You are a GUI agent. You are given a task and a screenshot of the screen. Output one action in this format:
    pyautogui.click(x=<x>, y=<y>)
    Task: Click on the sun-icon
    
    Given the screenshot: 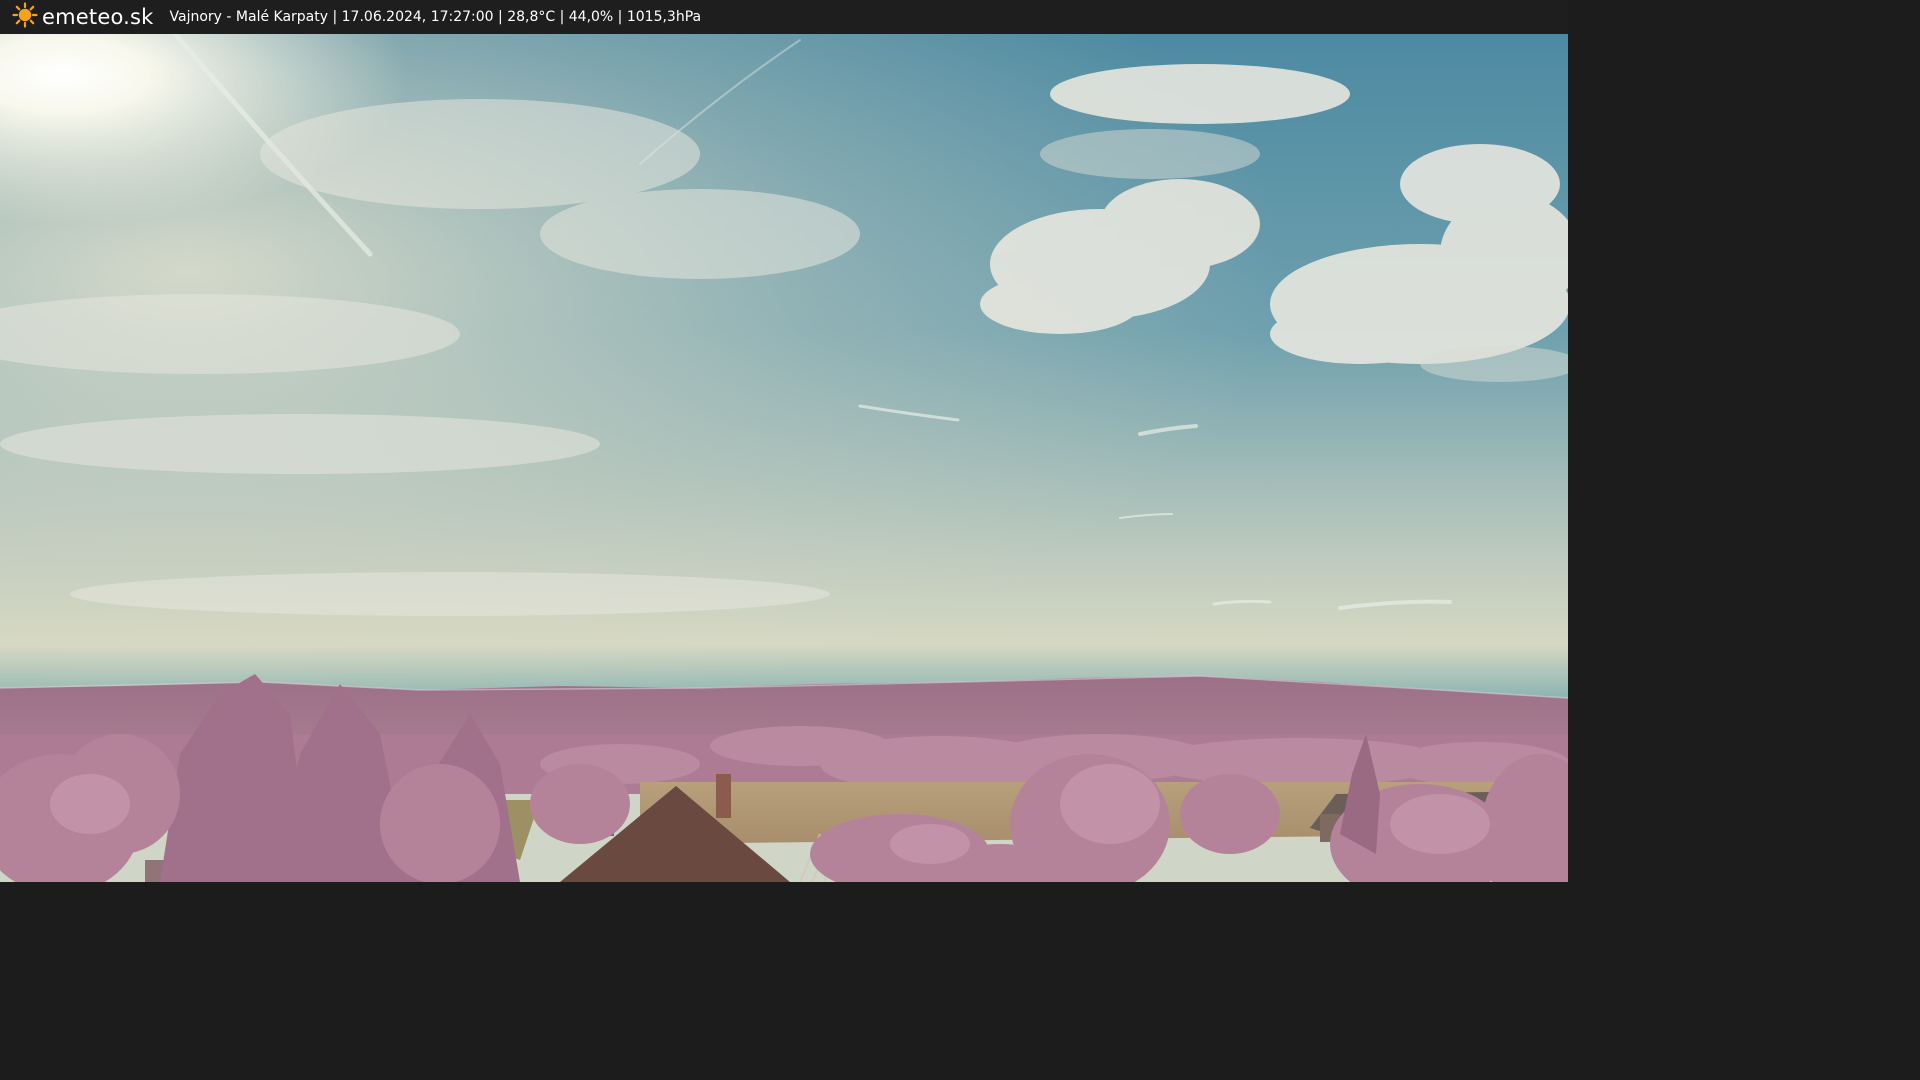 What is the action you would take?
    pyautogui.click(x=25, y=17)
    